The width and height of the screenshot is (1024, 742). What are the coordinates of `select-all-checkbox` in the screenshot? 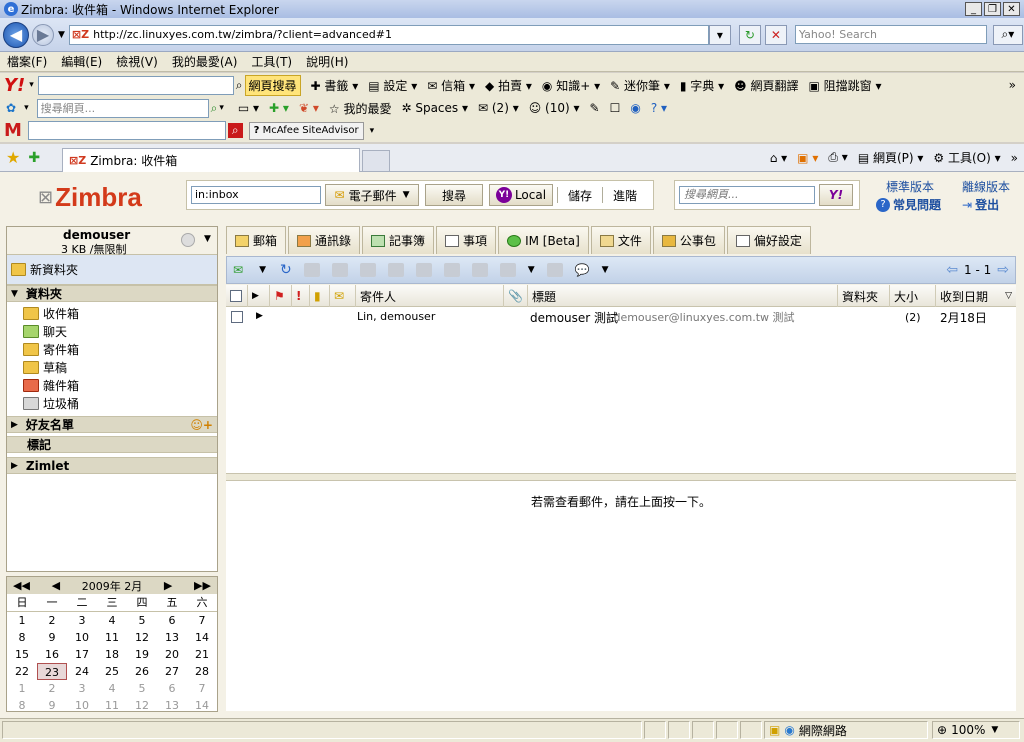 It's located at (236, 296).